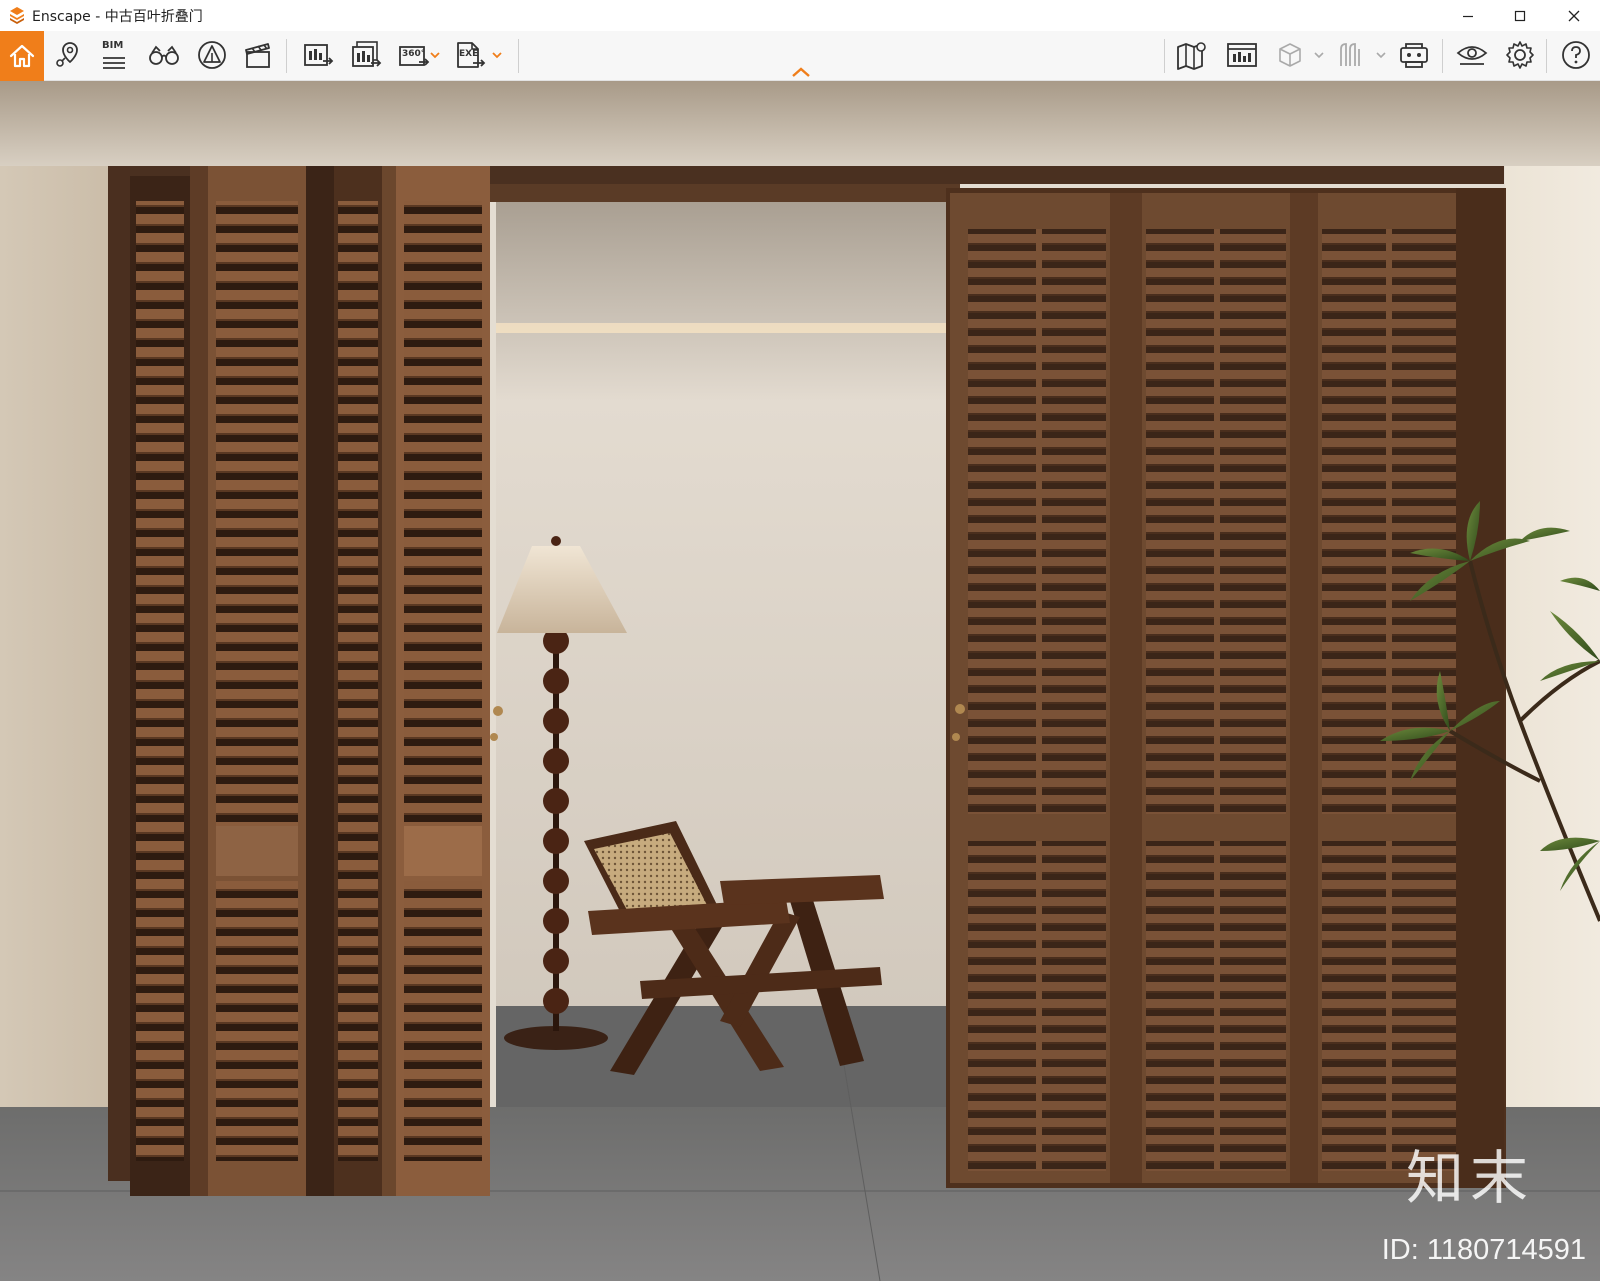 This screenshot has width=1600, height=1281. What do you see at coordinates (801, 72) in the screenshot?
I see `chevron-up-icon` at bounding box center [801, 72].